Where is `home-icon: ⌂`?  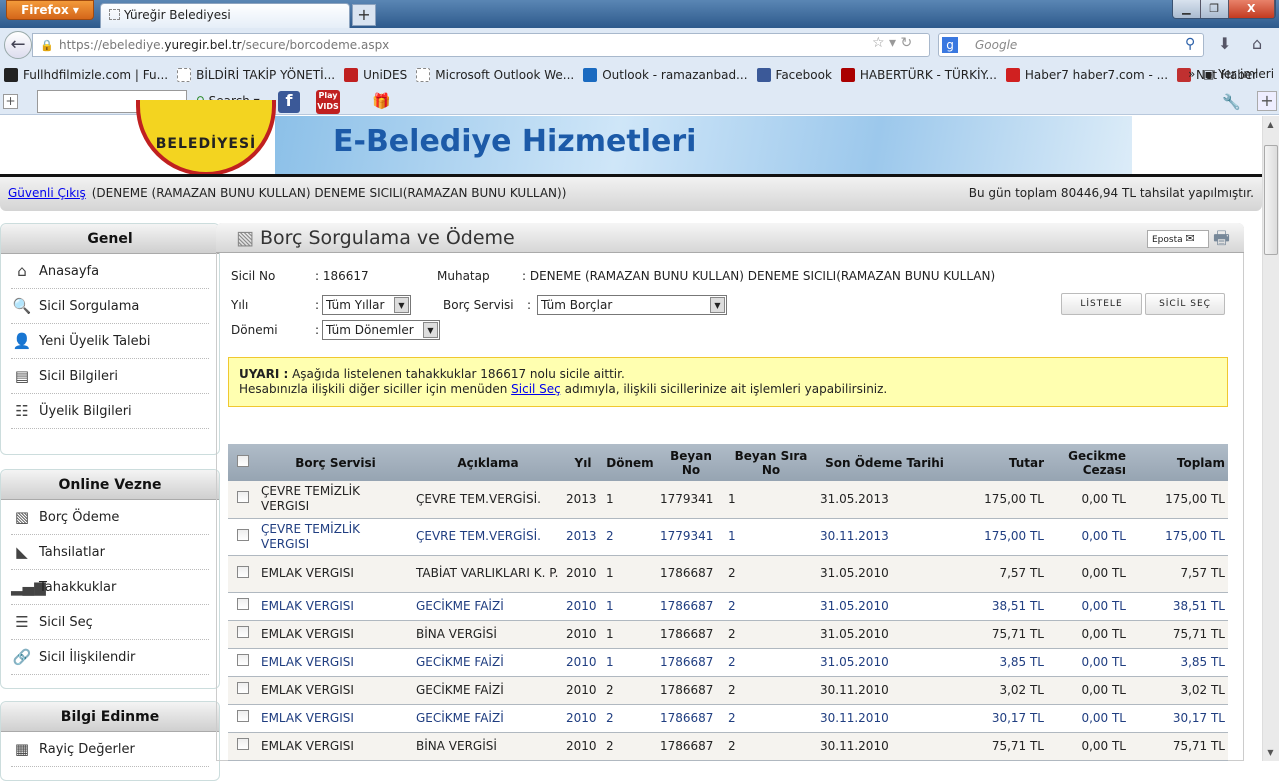 home-icon: ⌂ is located at coordinates (1257, 43).